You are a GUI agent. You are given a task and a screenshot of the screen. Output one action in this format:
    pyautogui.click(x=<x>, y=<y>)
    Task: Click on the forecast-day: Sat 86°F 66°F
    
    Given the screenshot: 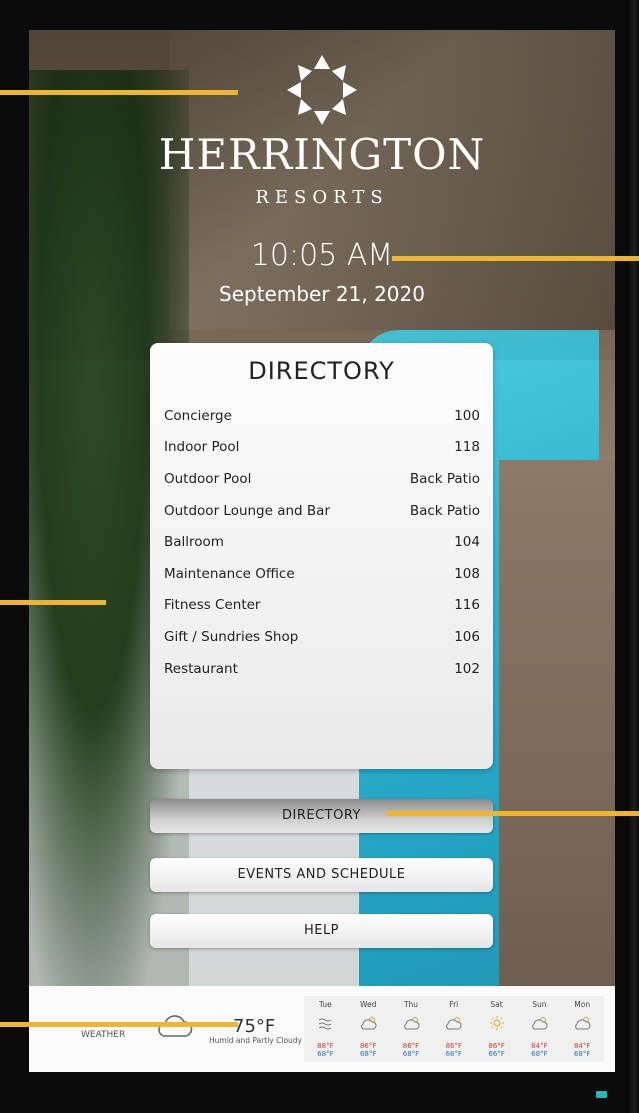 What is the action you would take?
    pyautogui.click(x=496, y=1029)
    